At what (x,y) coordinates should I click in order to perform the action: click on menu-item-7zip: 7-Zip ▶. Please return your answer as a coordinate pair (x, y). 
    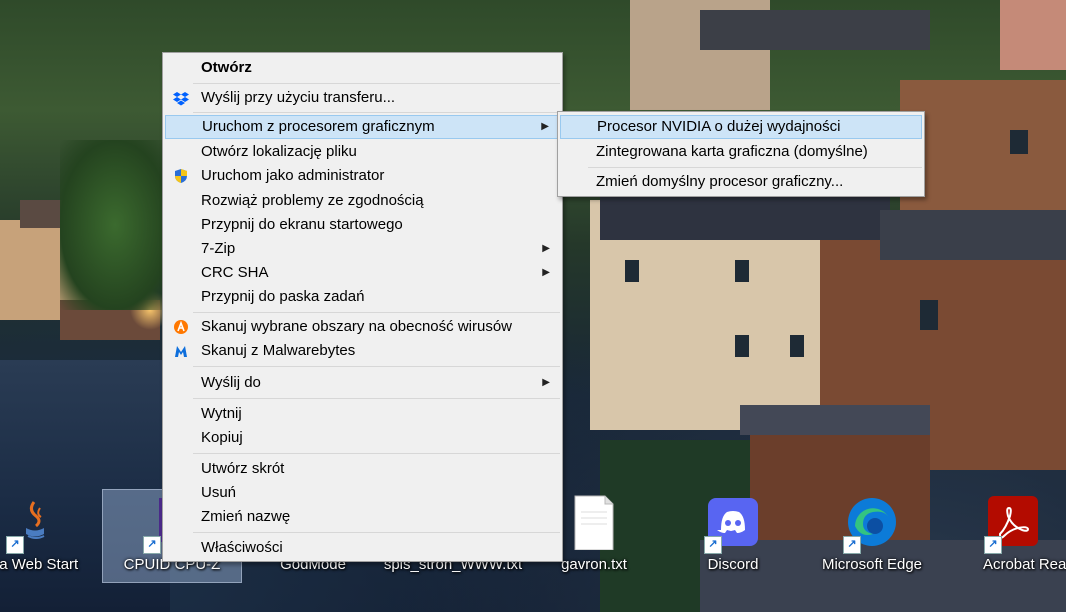
    Looking at the image, I should click on (362, 249).